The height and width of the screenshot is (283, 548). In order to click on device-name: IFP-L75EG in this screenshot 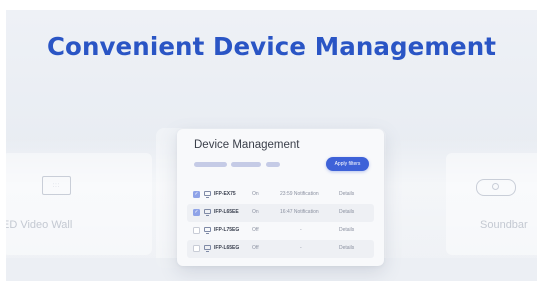, I will do `click(227, 230)`.